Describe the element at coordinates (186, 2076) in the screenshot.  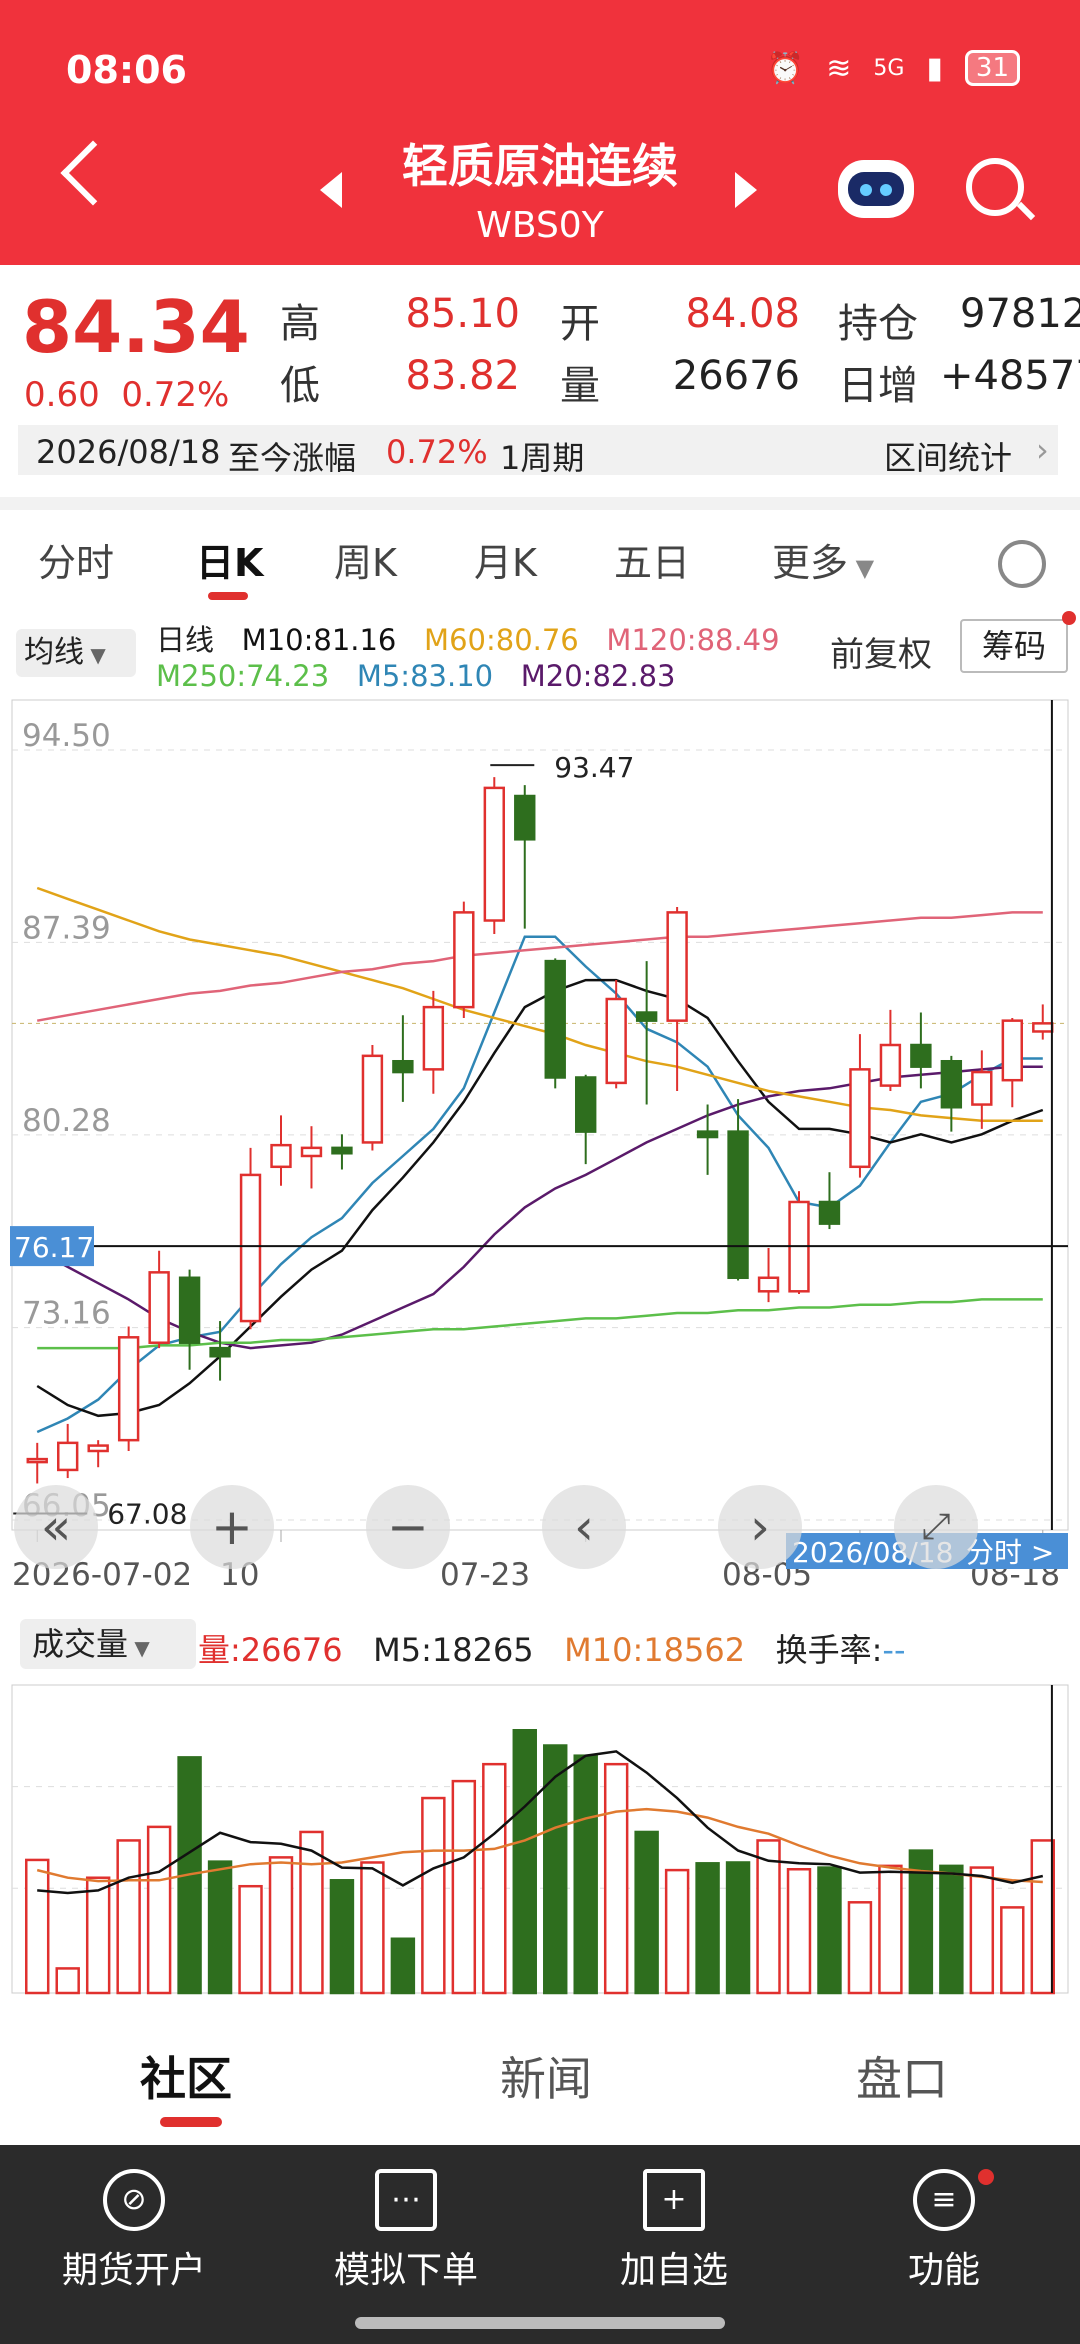
I see `tab-community: 社区` at that location.